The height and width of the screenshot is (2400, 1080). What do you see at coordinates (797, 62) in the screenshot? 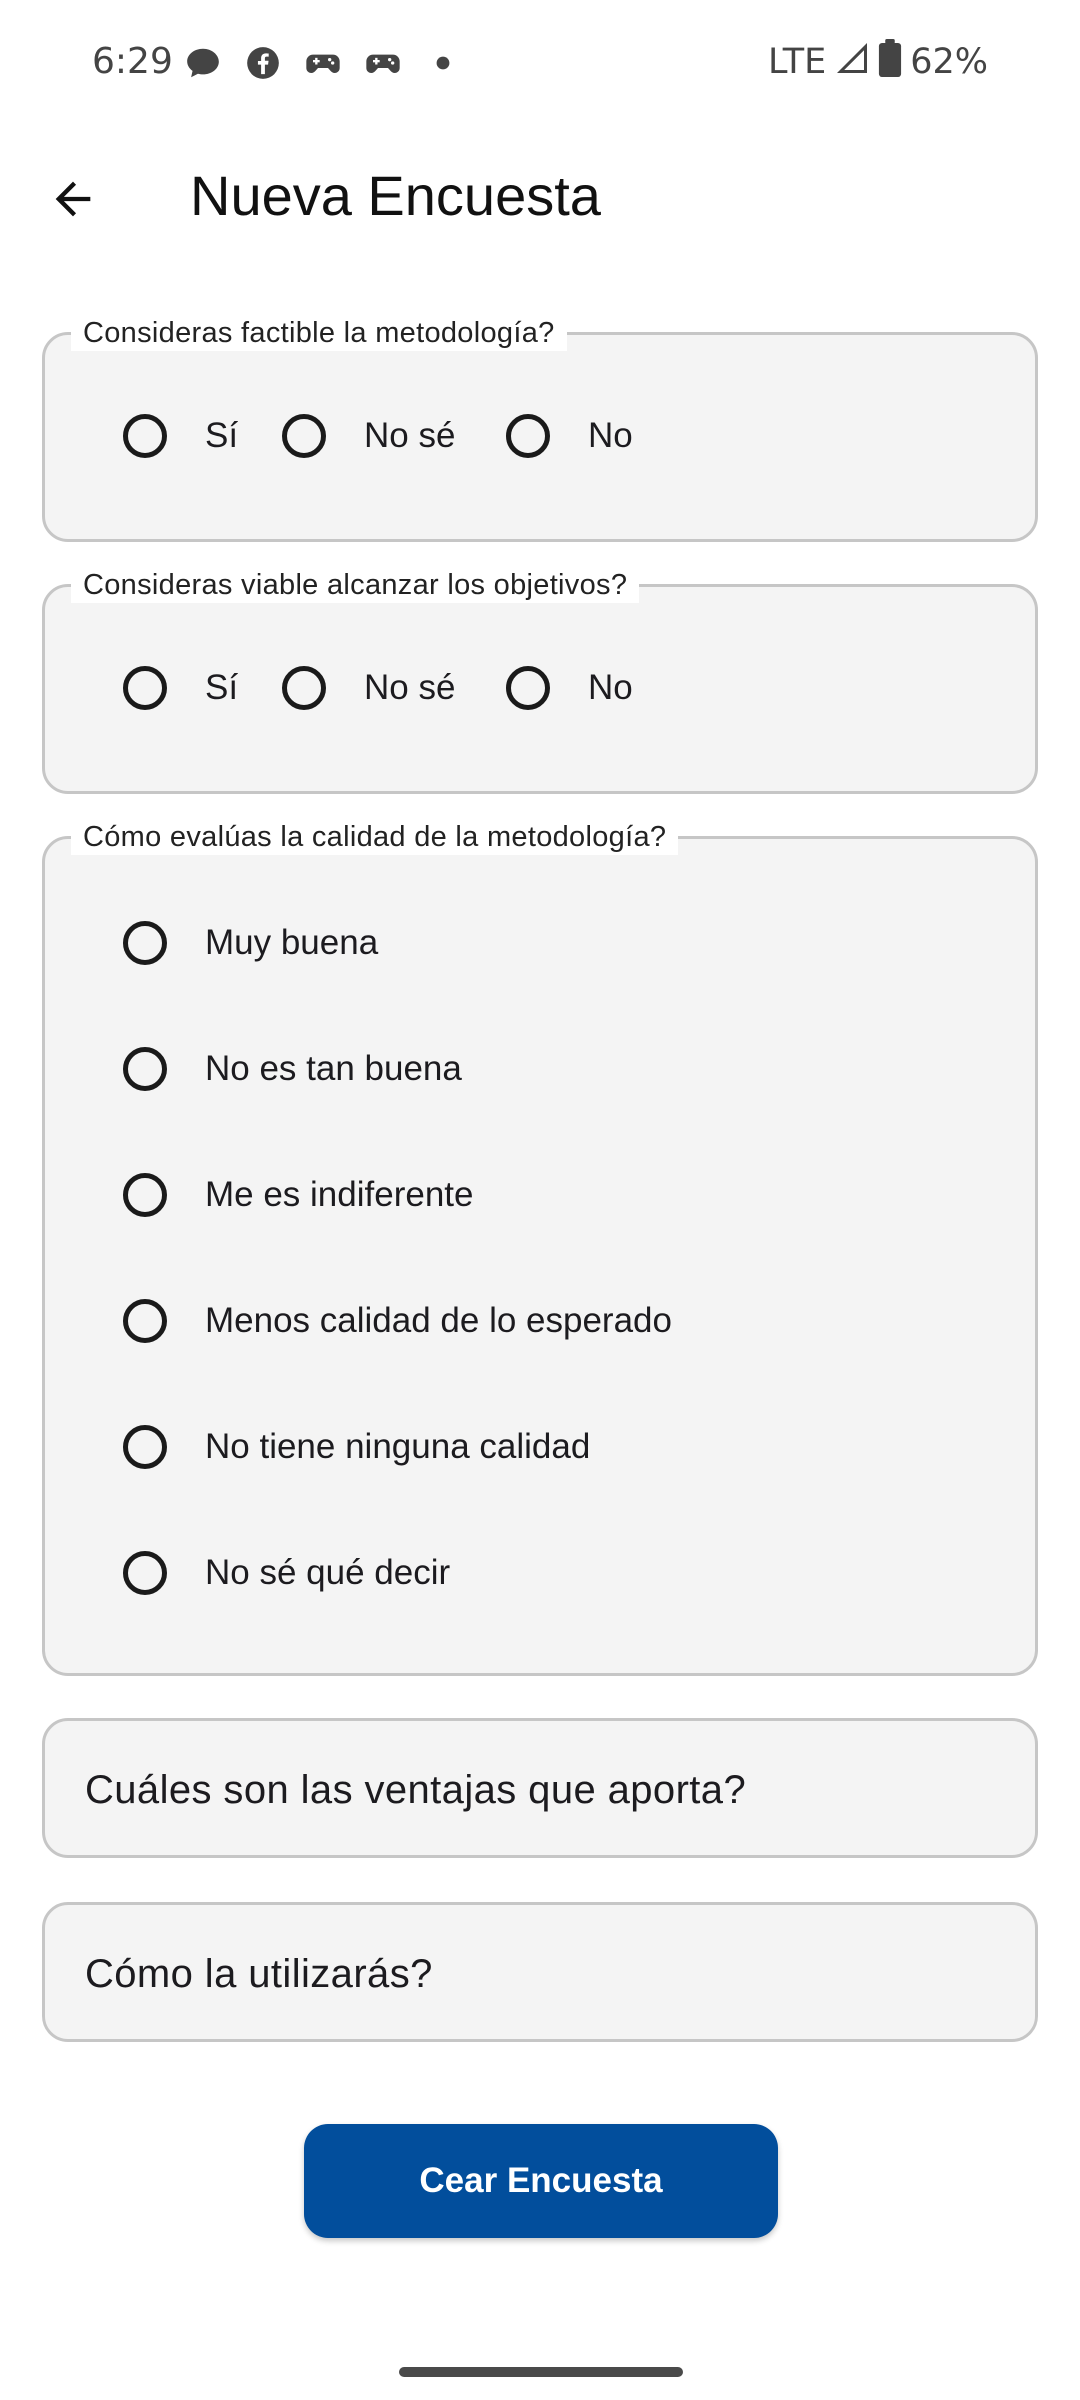
I see `network-type: LTE` at bounding box center [797, 62].